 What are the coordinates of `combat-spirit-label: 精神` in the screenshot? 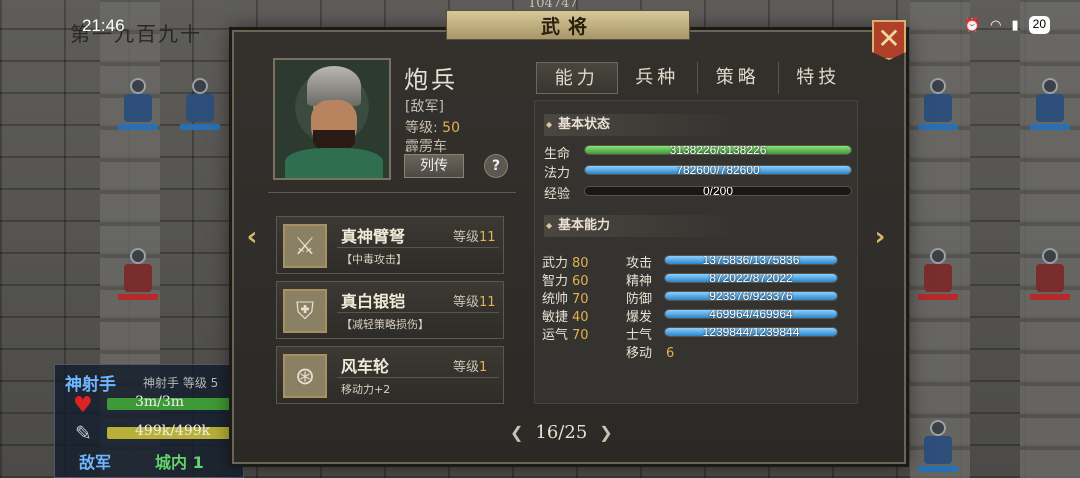 It's located at (639, 281).